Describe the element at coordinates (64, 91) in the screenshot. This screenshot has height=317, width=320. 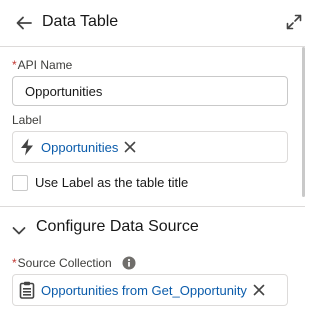
I see `api-name-value: Opportunities` at that location.